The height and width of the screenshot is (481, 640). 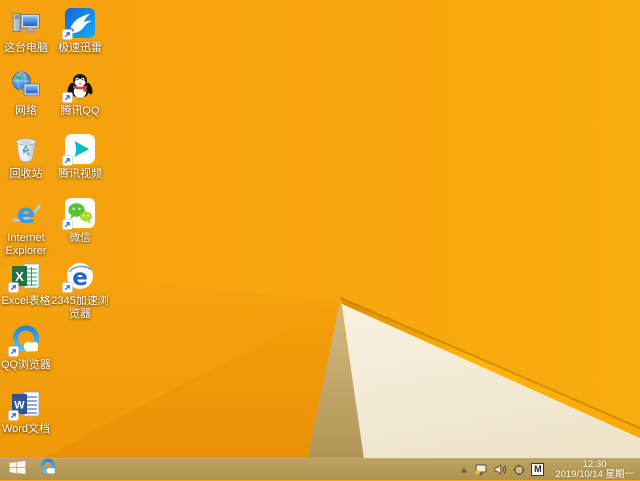 What do you see at coordinates (481, 469) in the screenshot?
I see `tray-network-icon` at bounding box center [481, 469].